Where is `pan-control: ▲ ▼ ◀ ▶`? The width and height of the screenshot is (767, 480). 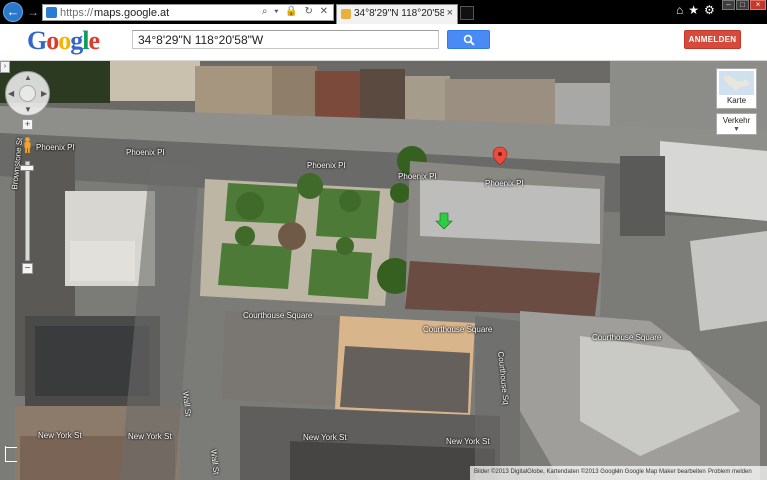 pan-control: ▲ ▼ ◀ ▶ is located at coordinates (27, 93).